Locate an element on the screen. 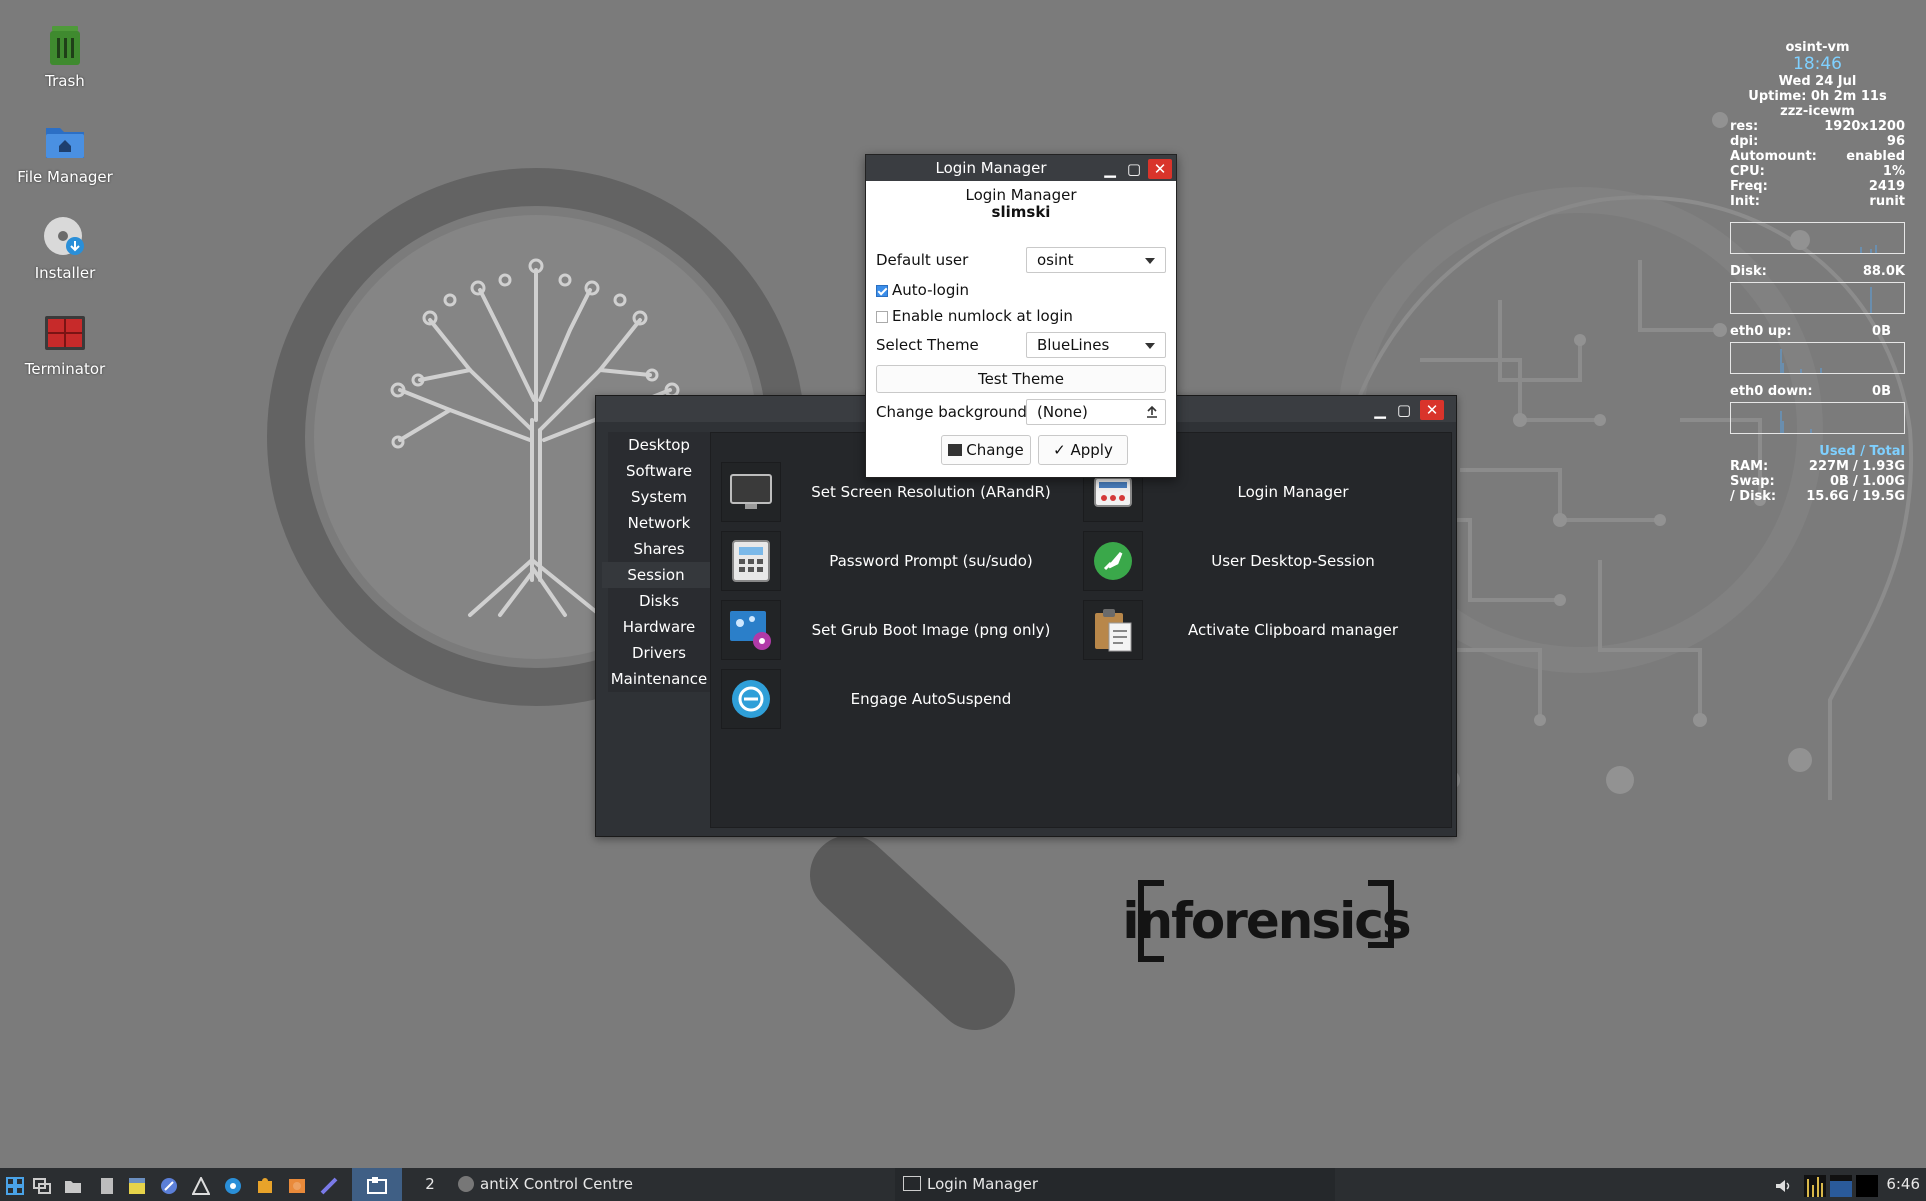 This screenshot has height=1201, width=1926. desktop-icon-label: File Manager is located at coordinates (65, 177).